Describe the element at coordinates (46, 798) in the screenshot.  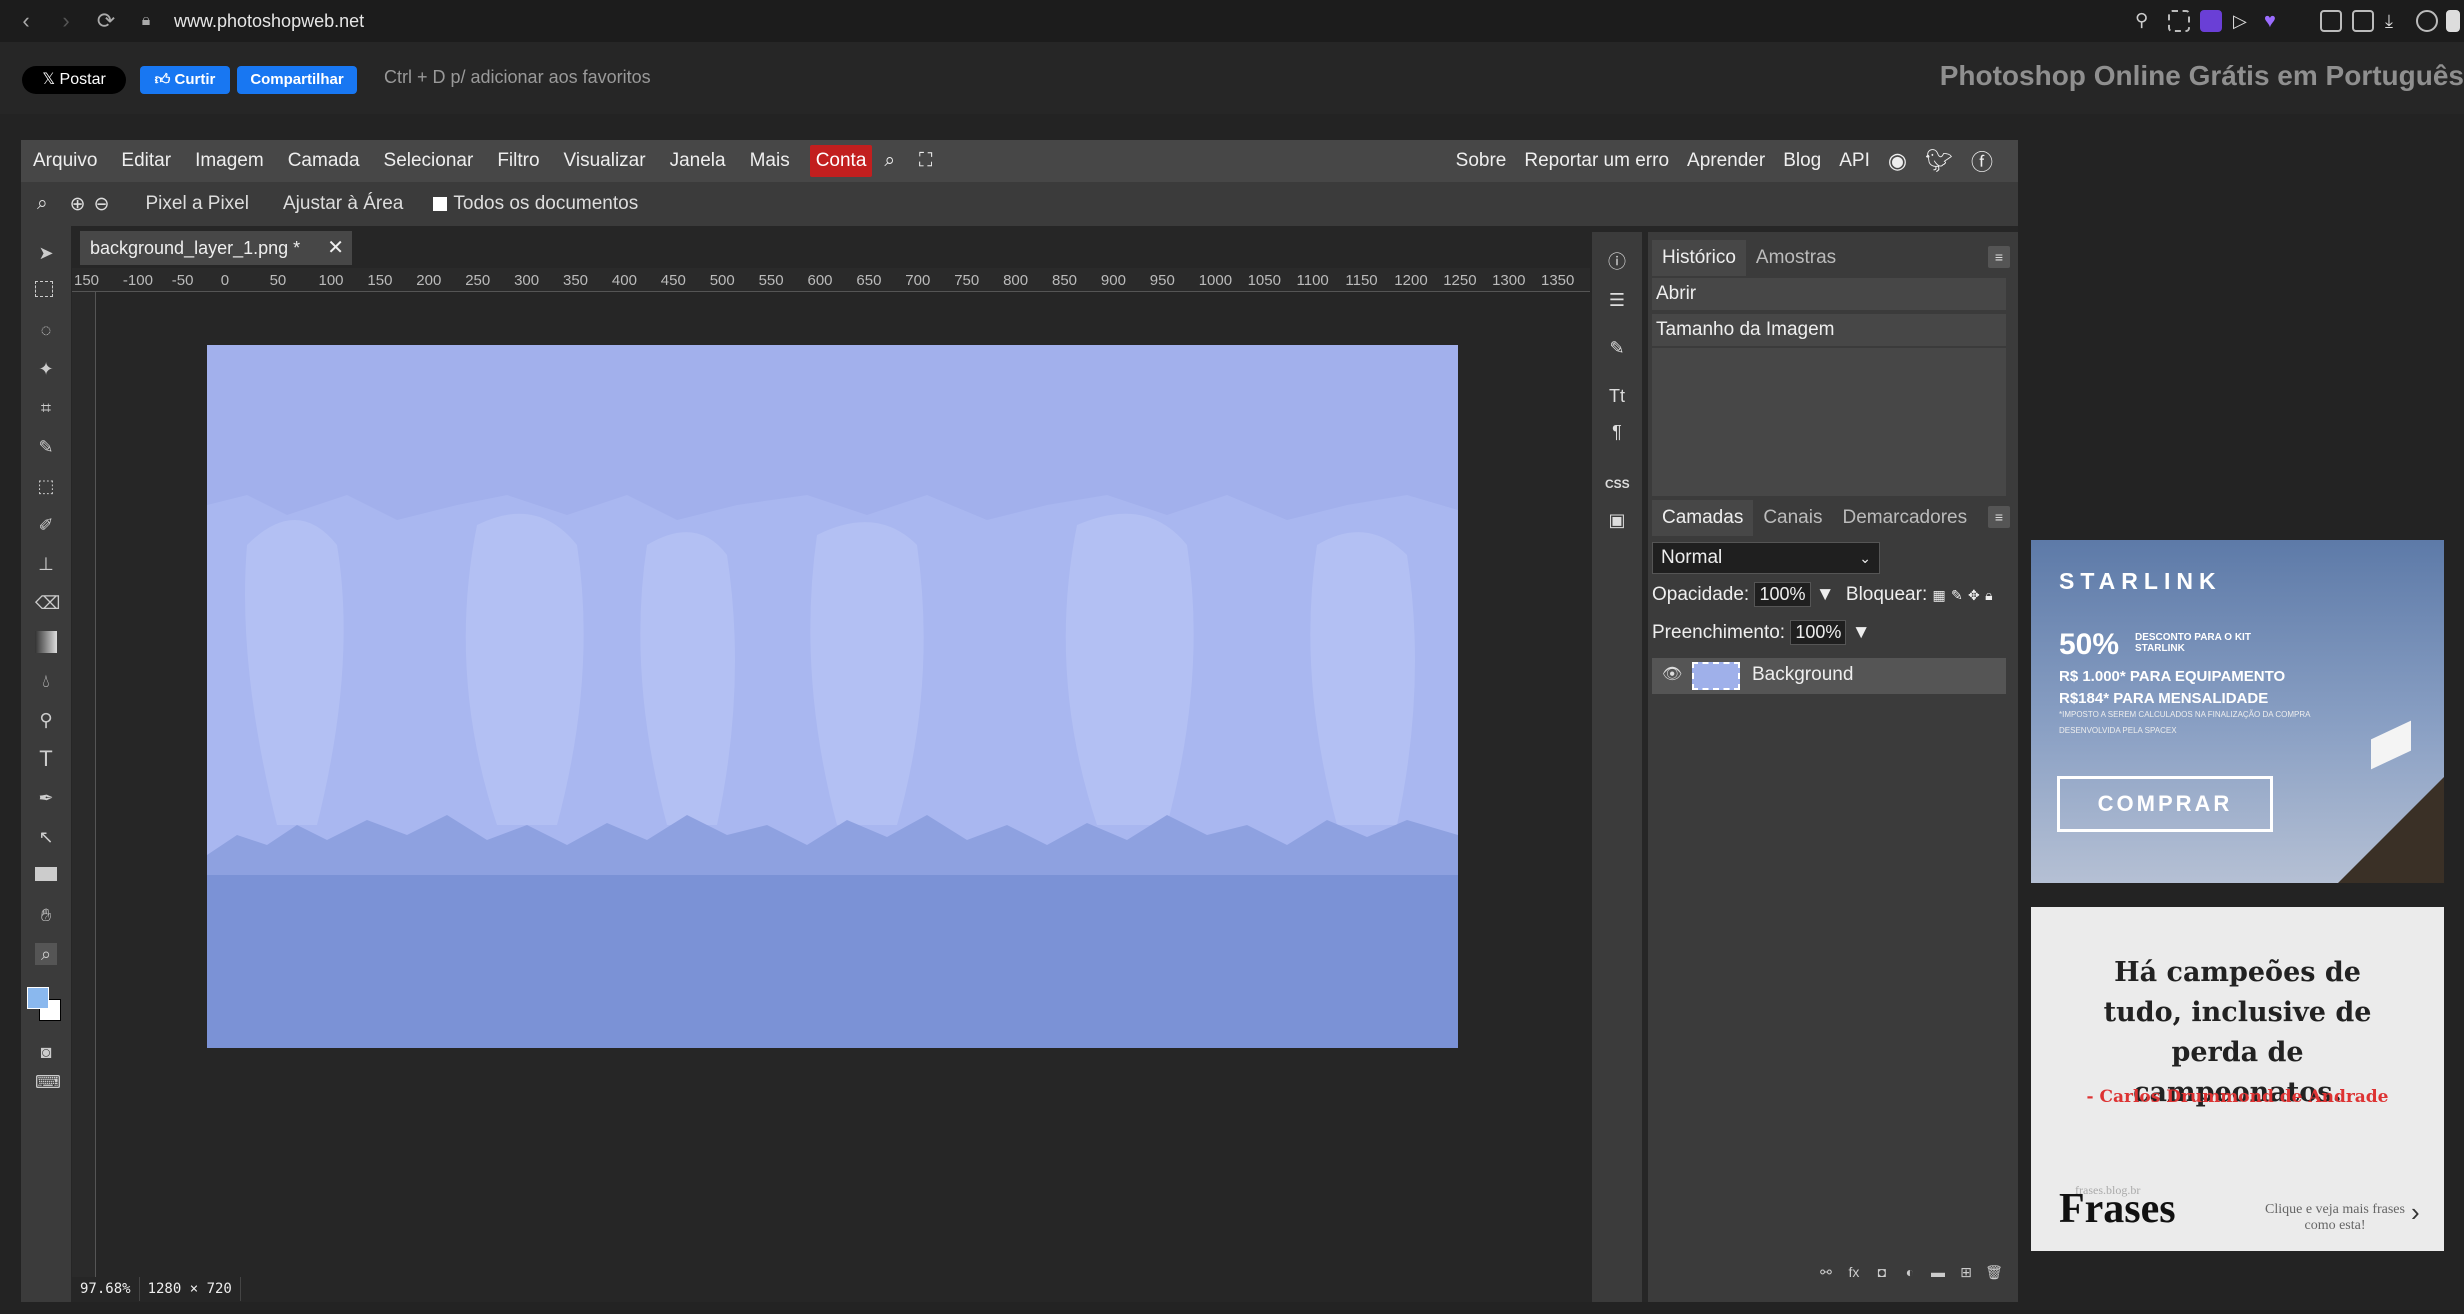
I see `pen-tool-icon: ✒` at that location.